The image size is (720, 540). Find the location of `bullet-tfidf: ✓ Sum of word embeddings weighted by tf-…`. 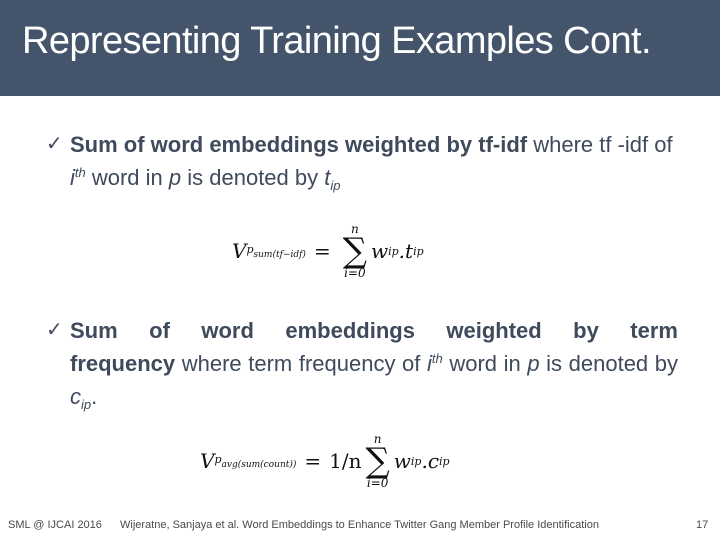

bullet-tfidf: ✓ Sum of word embeddings weighted by tf-… is located at coordinates (366, 161).